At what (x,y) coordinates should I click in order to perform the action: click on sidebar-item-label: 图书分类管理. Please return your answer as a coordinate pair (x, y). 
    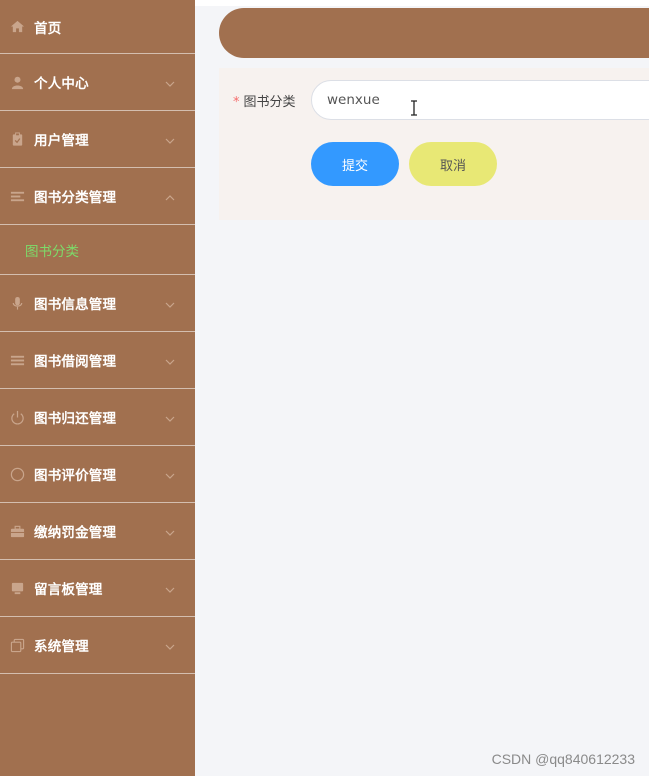
    Looking at the image, I should click on (75, 198).